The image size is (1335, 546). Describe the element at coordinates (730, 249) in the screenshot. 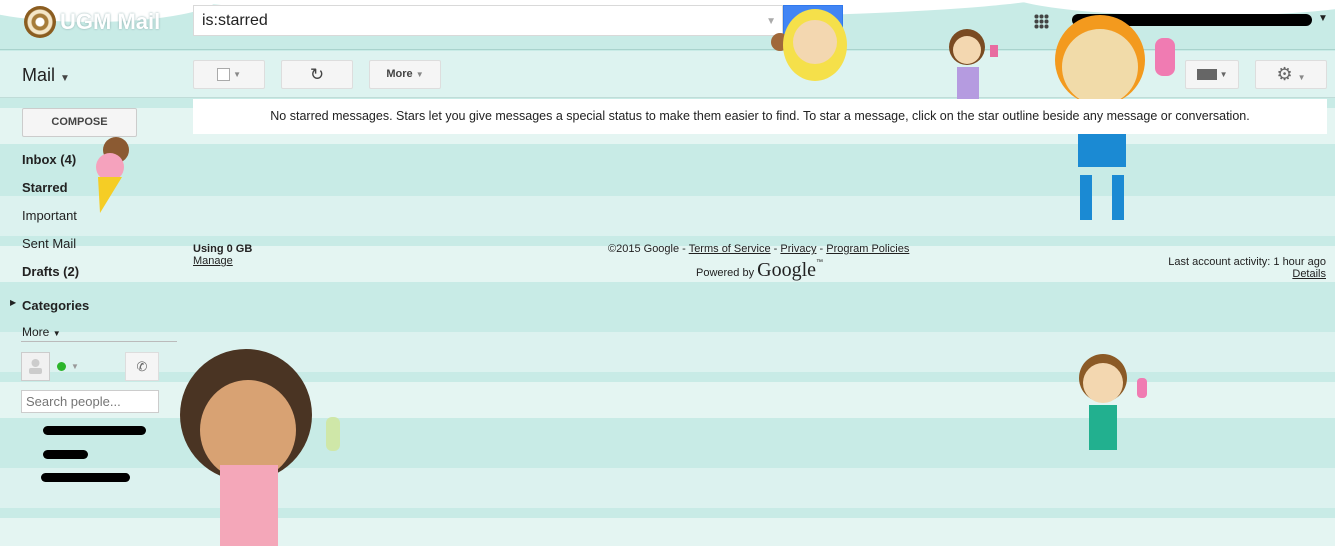

I see `terms-link: Terms of Service` at that location.